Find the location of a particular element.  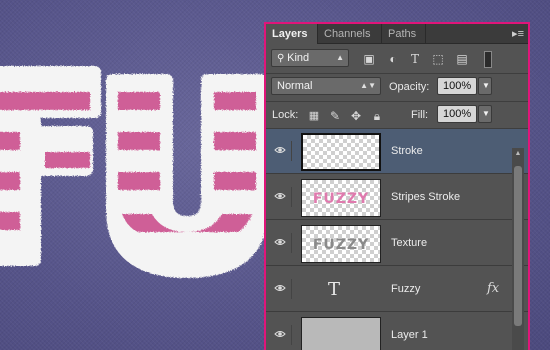

shape-filter-icon: ⬚ is located at coordinates (438, 59).